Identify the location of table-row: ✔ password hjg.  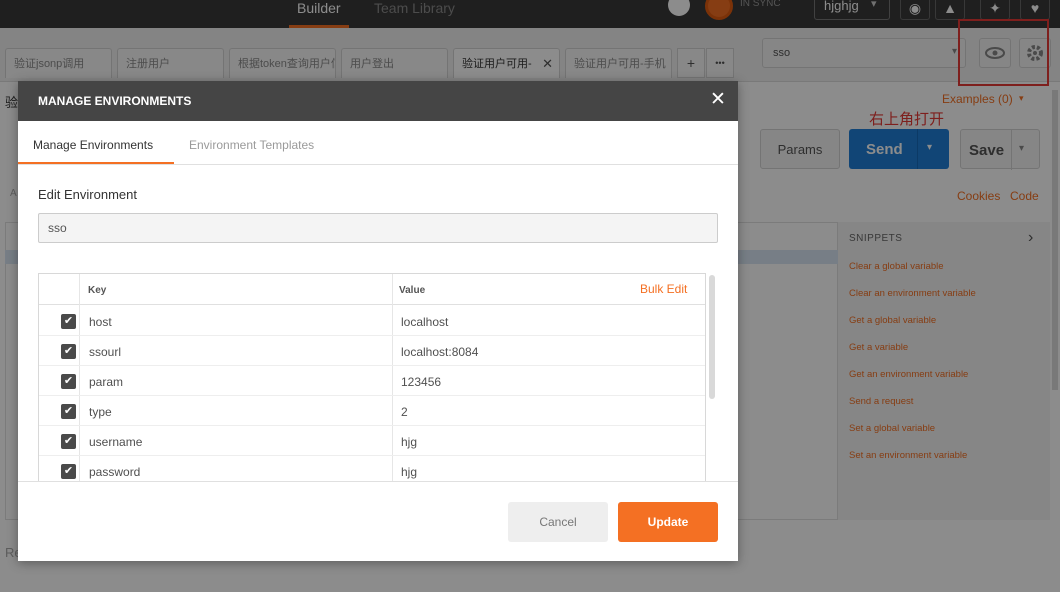
(372, 468).